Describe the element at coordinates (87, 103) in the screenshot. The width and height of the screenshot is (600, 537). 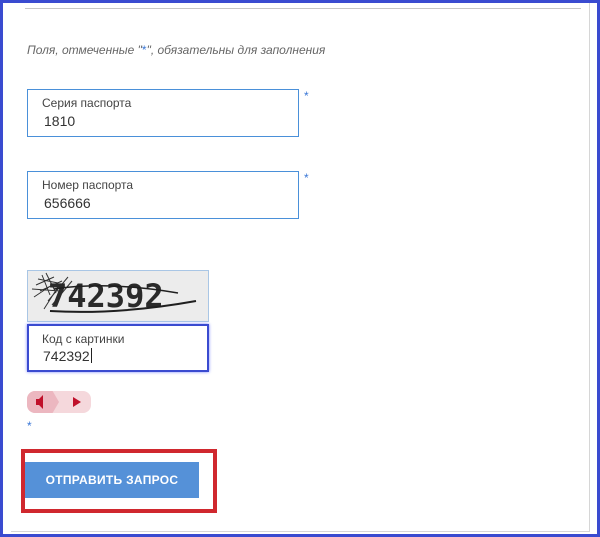
I see `passport-series-label: Серия паспорта` at that location.